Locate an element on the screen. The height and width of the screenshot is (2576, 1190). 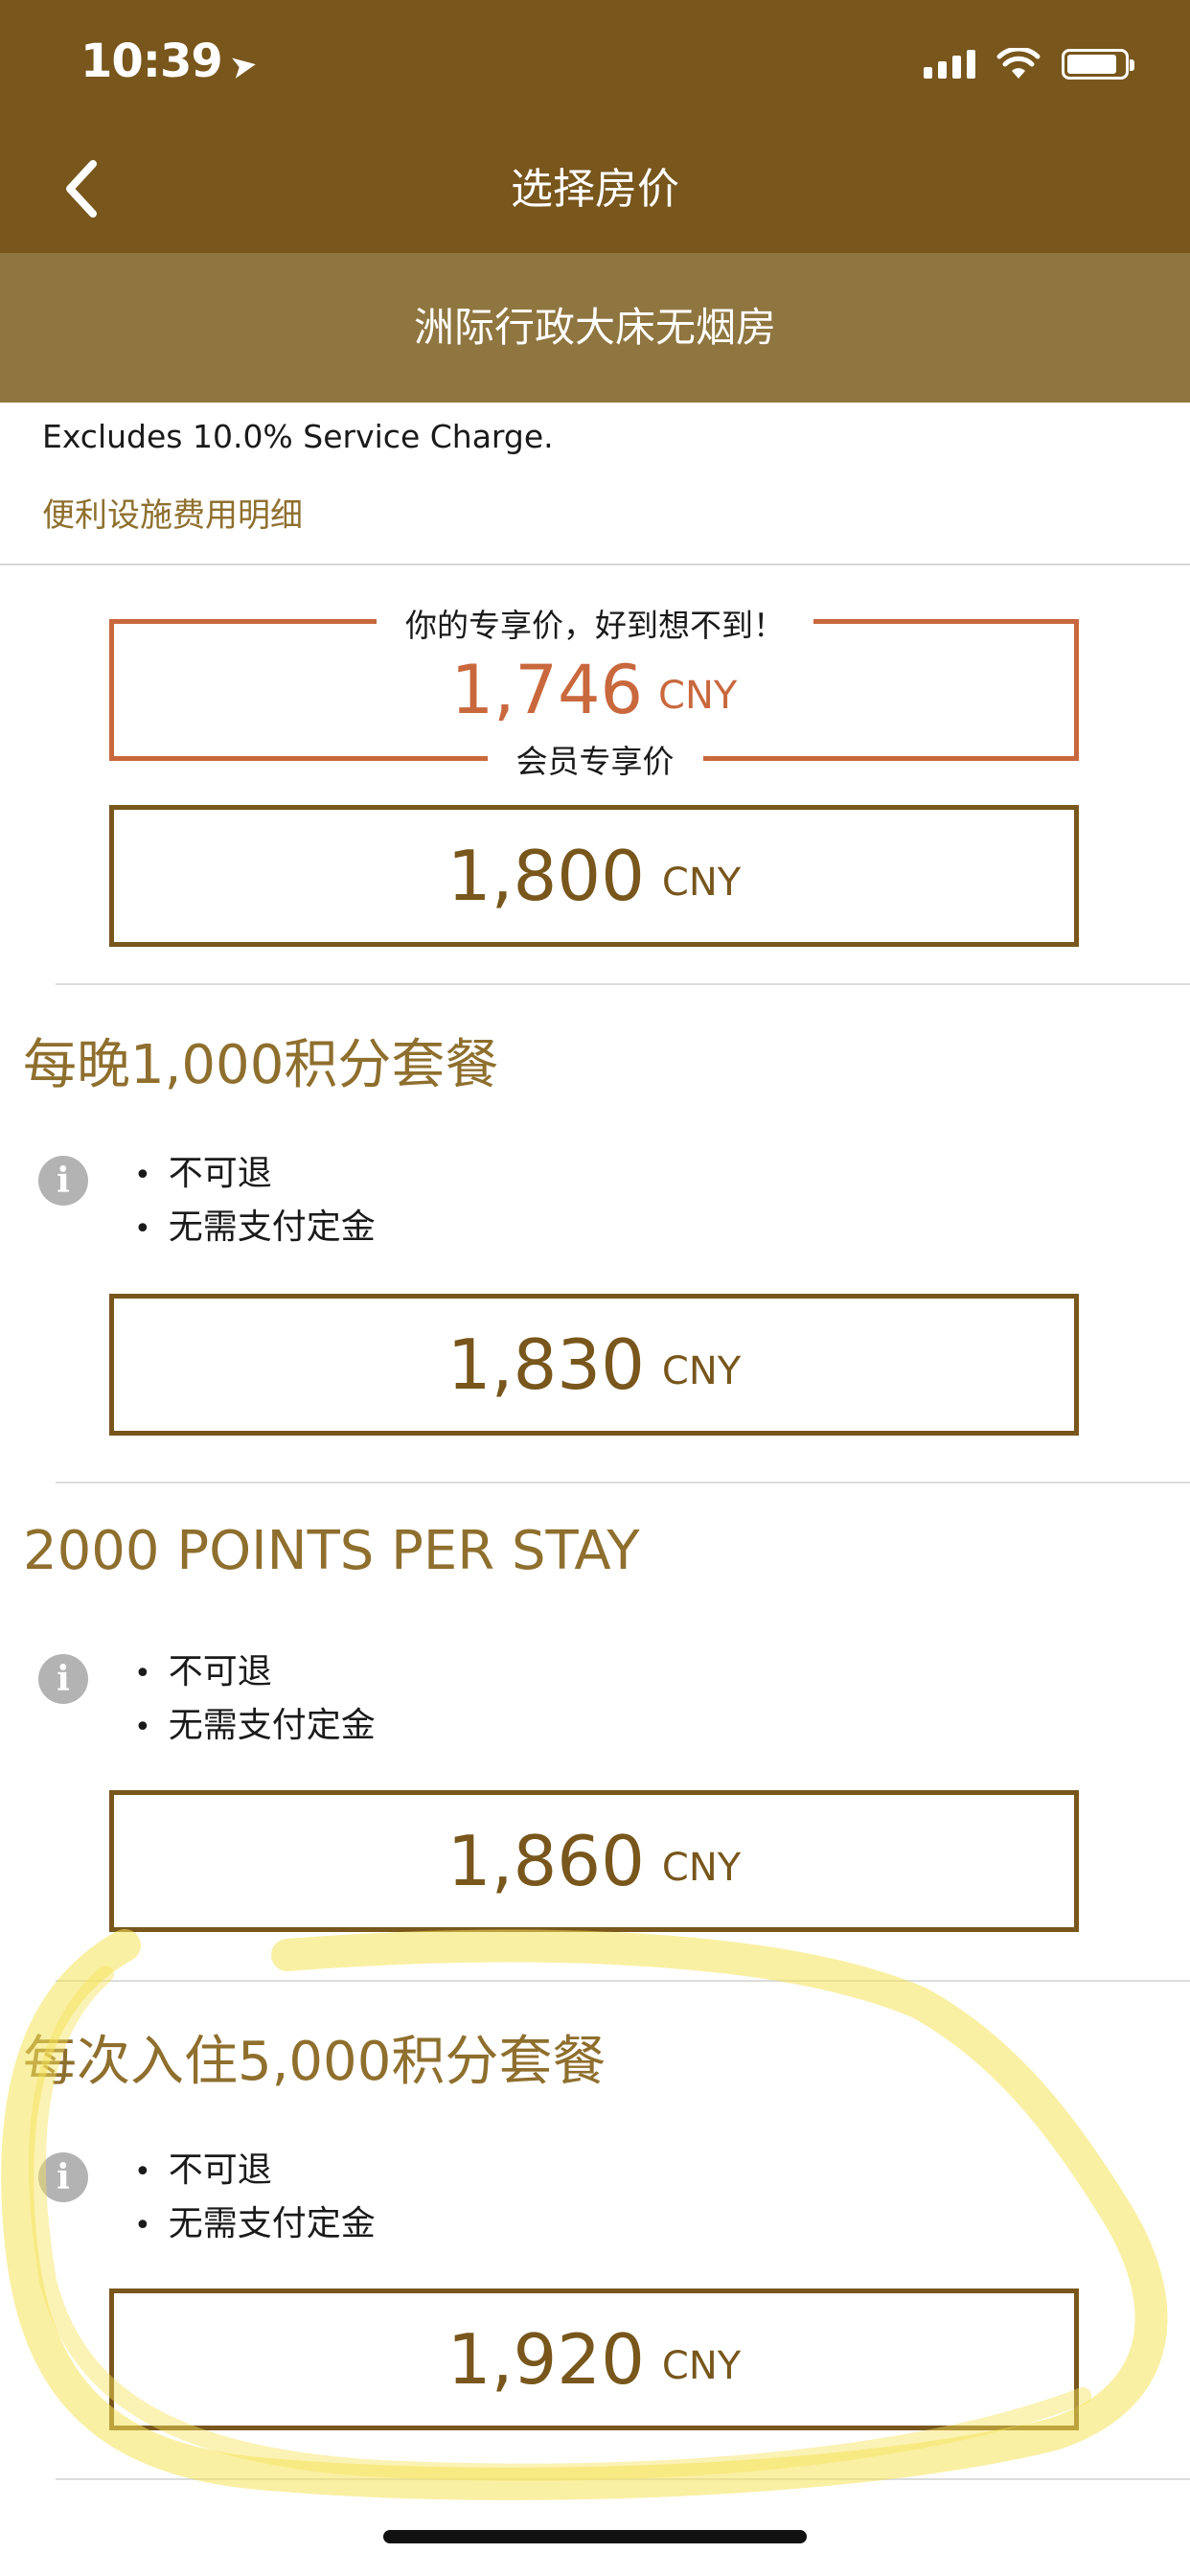
package-price-button: 1,860 CNY is located at coordinates (594, 1861).